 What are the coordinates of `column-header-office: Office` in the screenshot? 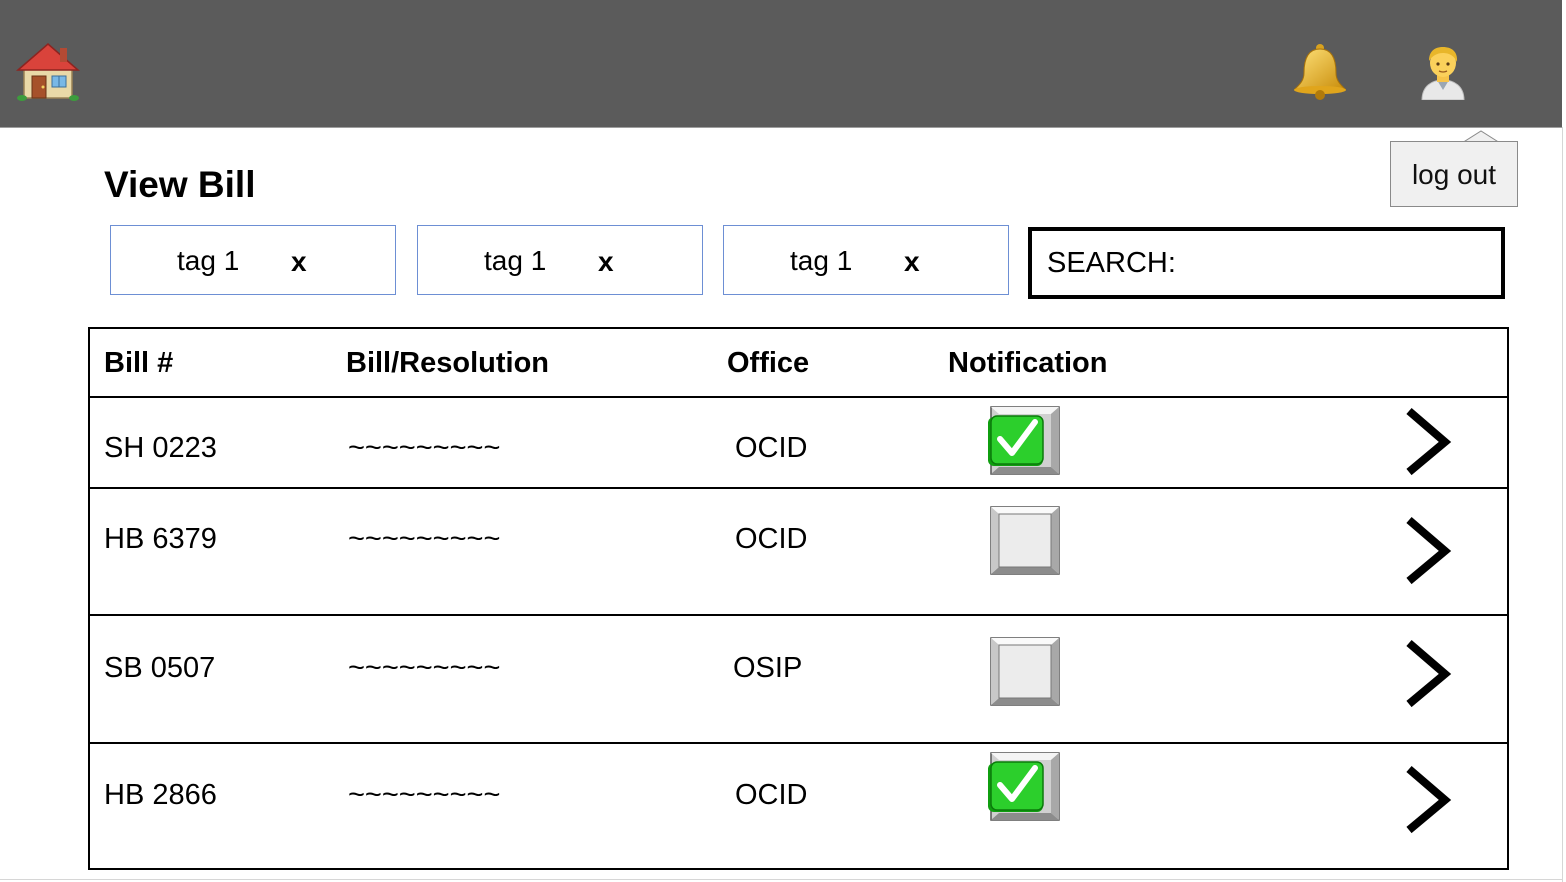 It's located at (768, 363).